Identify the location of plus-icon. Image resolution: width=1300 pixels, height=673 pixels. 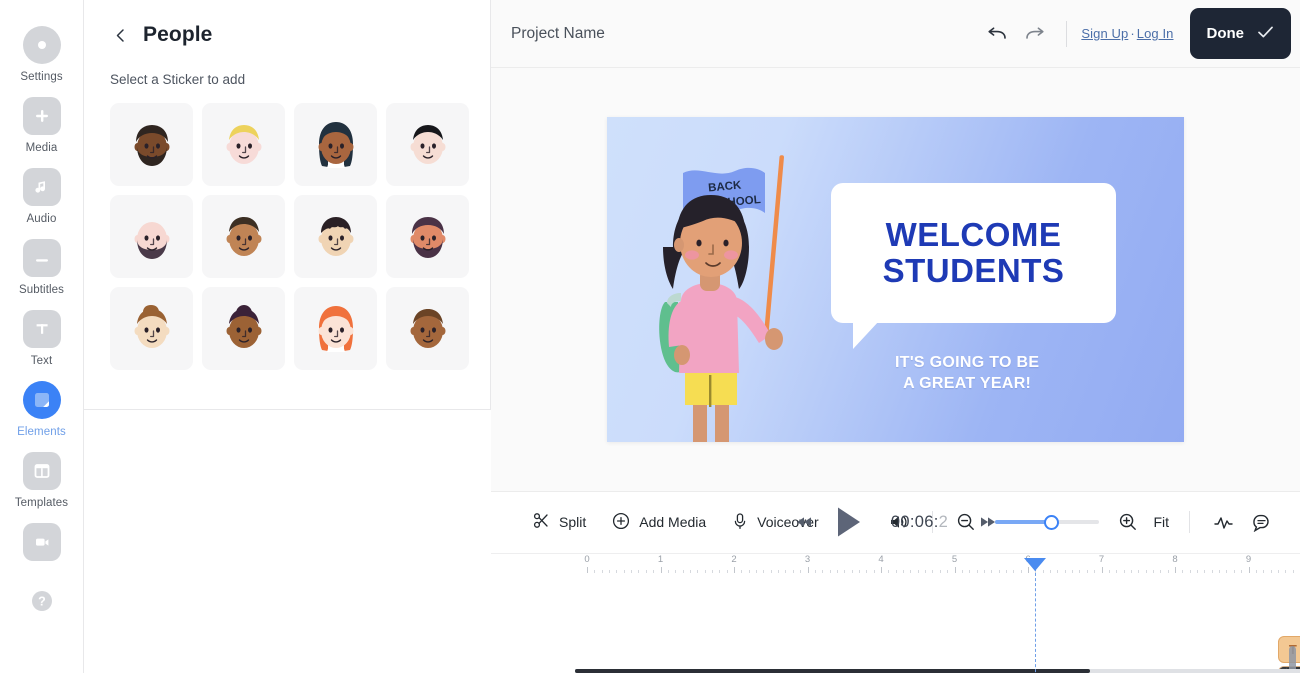
(41, 116).